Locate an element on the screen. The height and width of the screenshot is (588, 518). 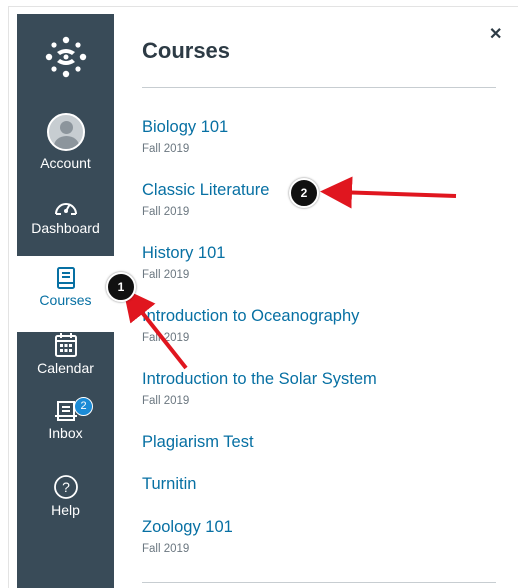
nav-item-account: Account is located at coordinates (65, 142).